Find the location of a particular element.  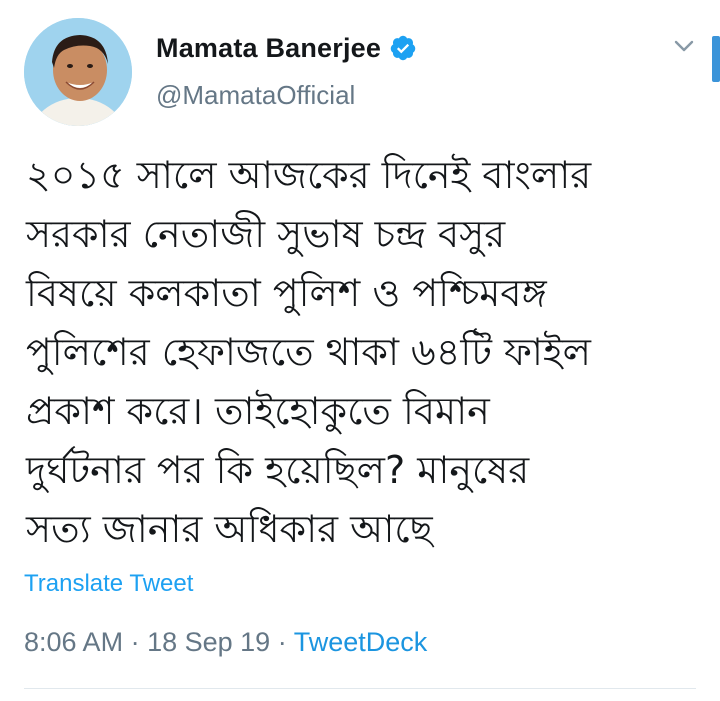

verified-badge-icon is located at coordinates (403, 48).